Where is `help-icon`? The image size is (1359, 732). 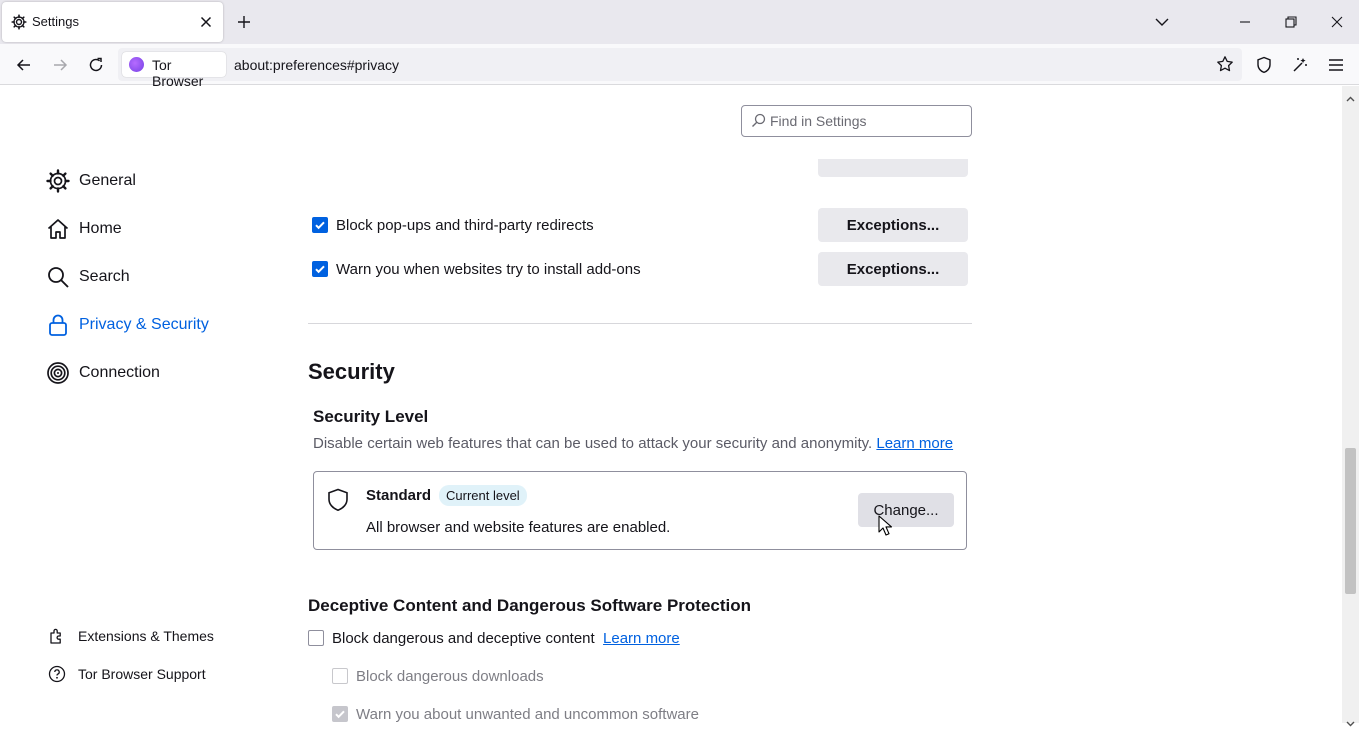
help-icon is located at coordinates (57, 674).